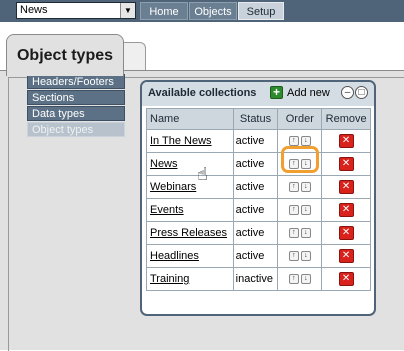 The height and width of the screenshot is (351, 404). I want to click on tab-objects: Objects, so click(213, 11).